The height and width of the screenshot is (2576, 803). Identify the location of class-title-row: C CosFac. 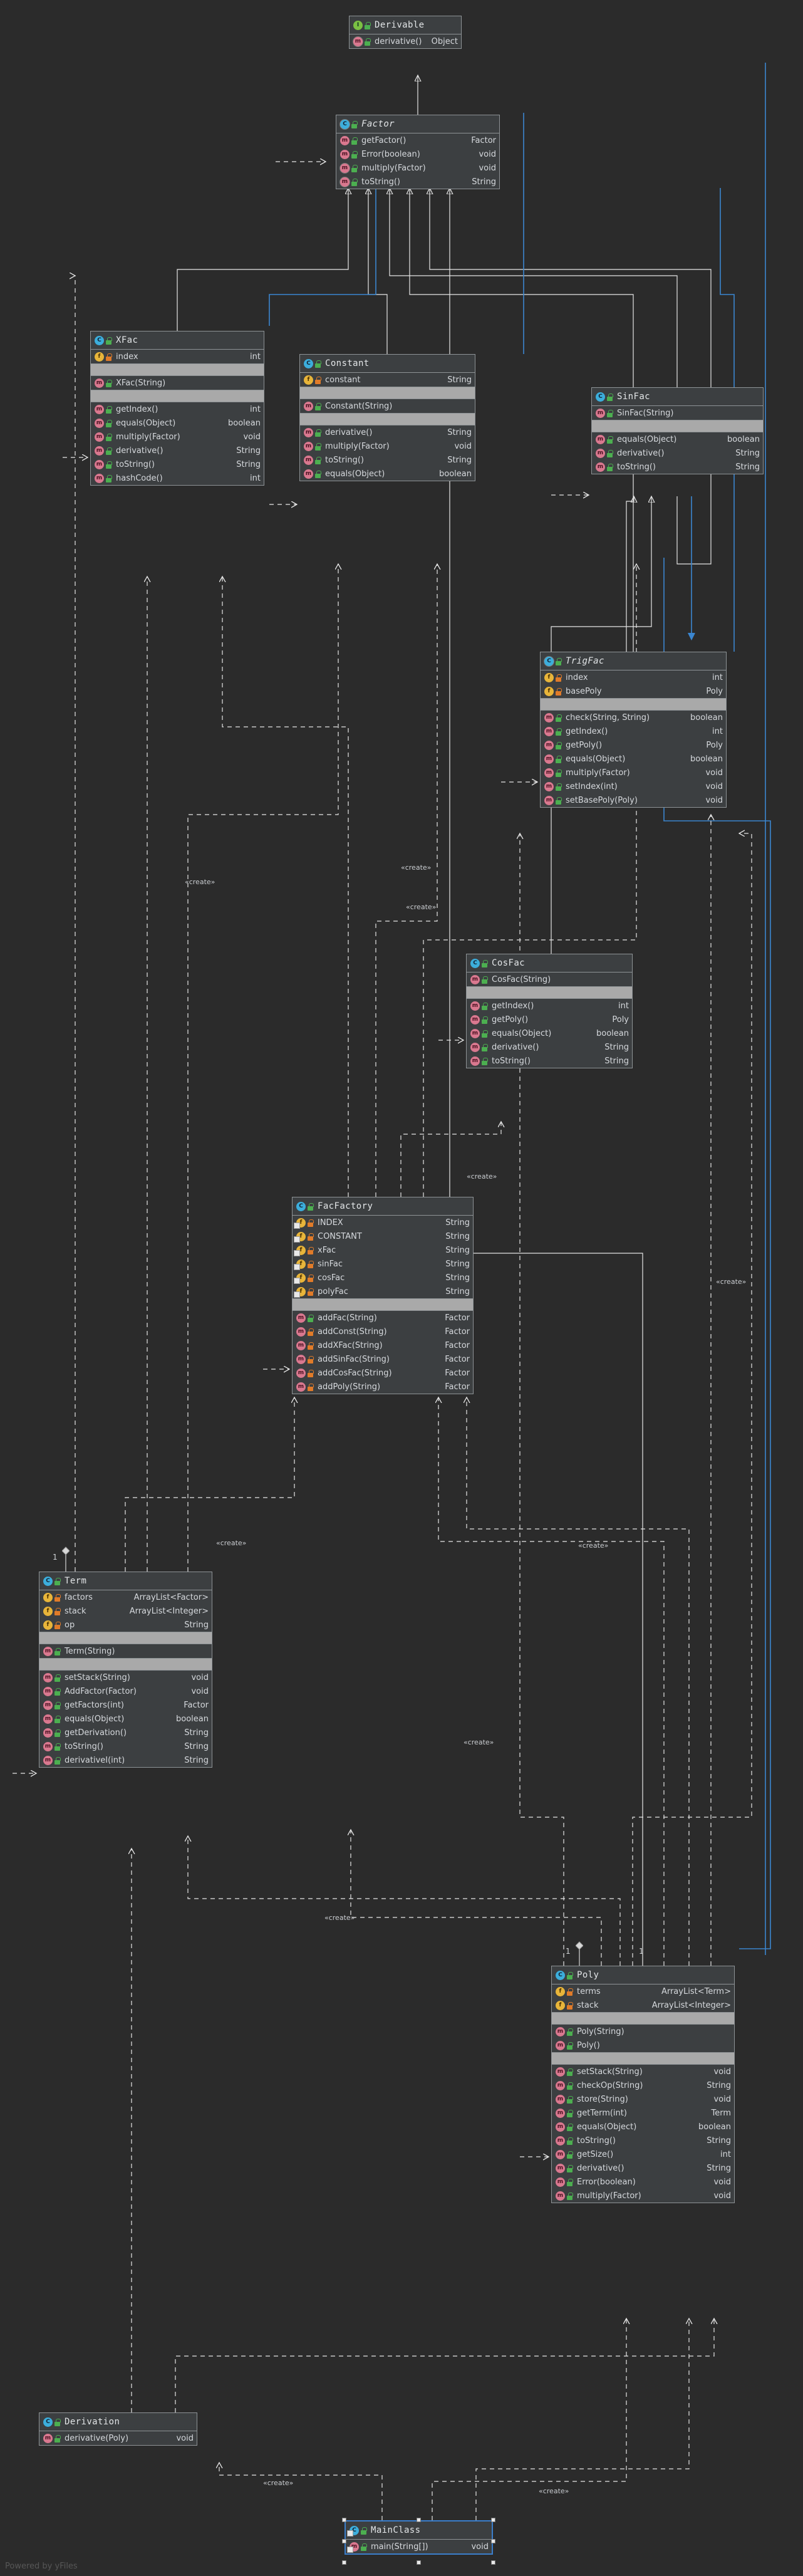
(549, 963).